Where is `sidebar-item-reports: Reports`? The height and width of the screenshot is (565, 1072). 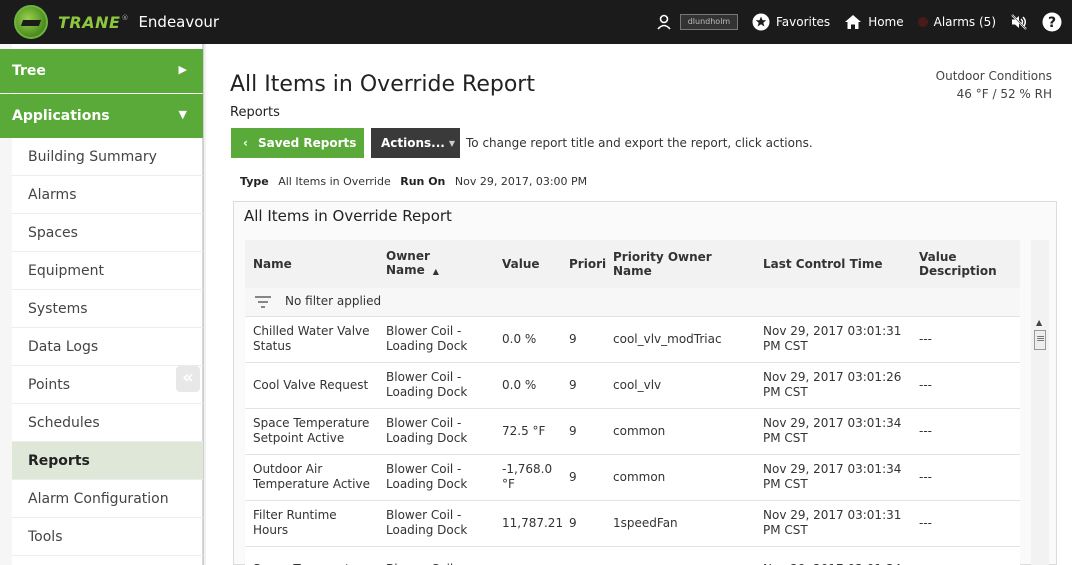
sidebar-item-reports: Reports is located at coordinates (107, 461).